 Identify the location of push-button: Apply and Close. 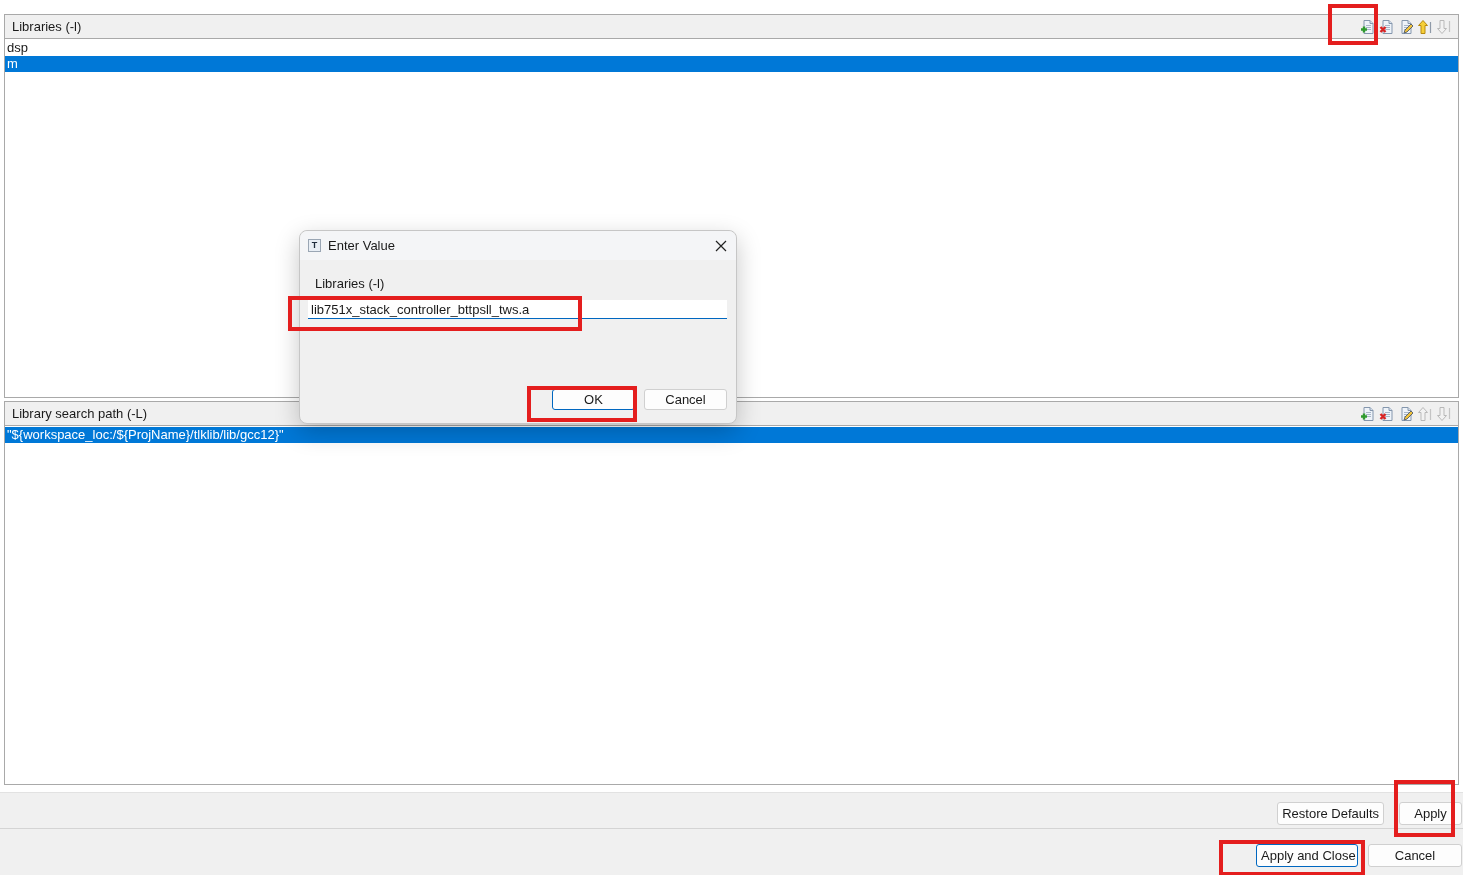
(1307, 855).